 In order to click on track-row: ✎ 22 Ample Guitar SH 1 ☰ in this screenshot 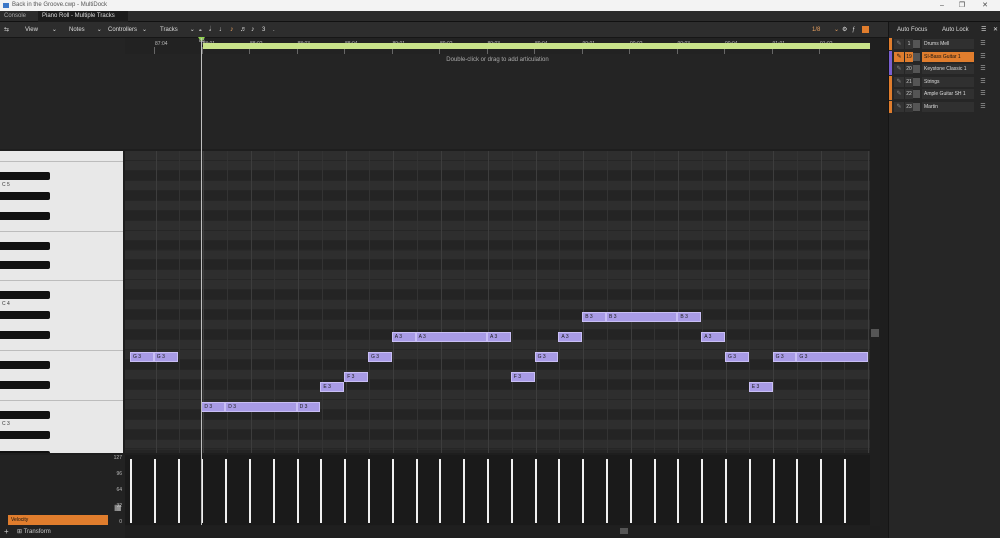, I will do `click(944, 94)`.